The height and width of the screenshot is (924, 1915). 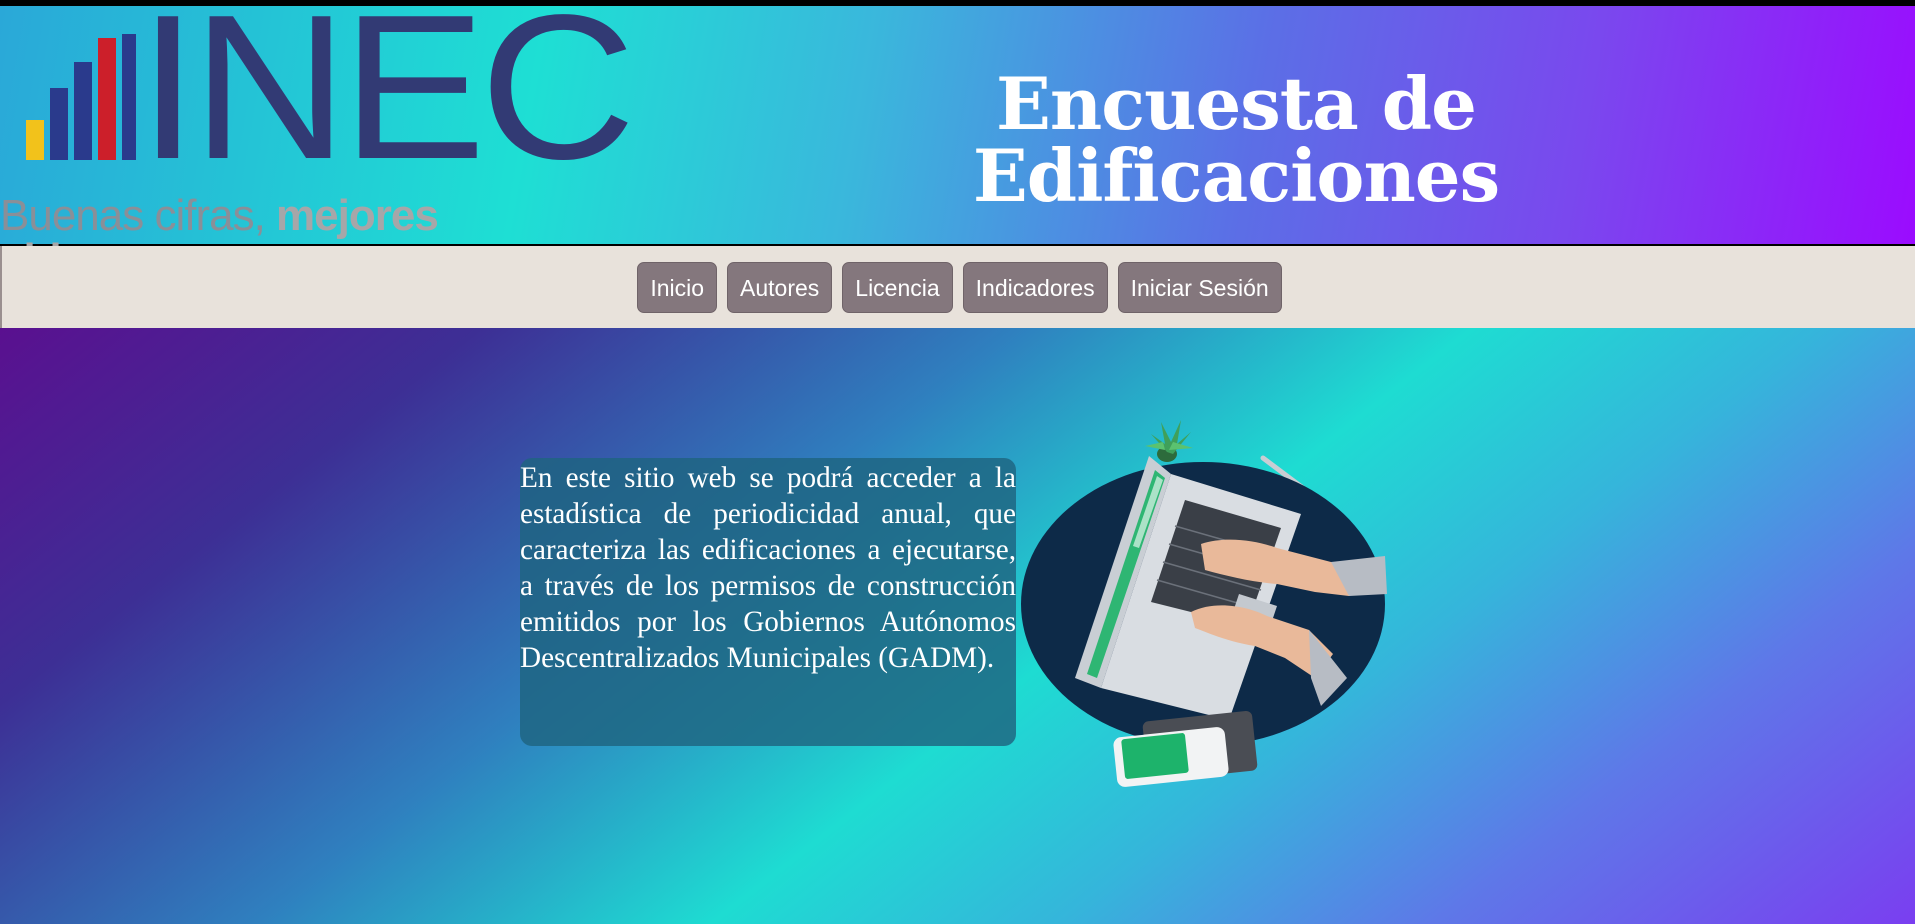 What do you see at coordinates (1204, 603) in the screenshot?
I see `laptop-typing-illustration` at bounding box center [1204, 603].